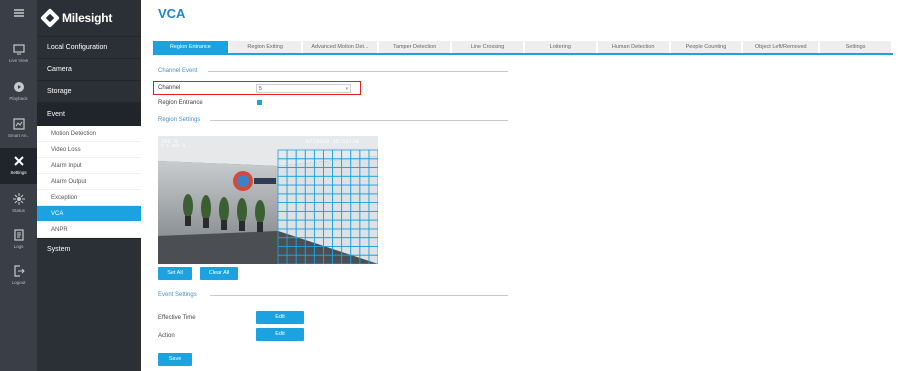 The image size is (901, 371). I want to click on region-entrance-checkbox, so click(259, 102).